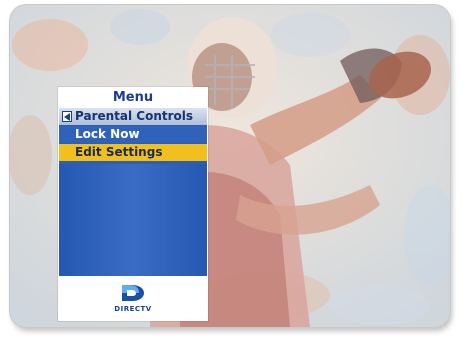  Describe the element at coordinates (119, 152) in the screenshot. I see `menu-item-label: Edit Settings` at that location.